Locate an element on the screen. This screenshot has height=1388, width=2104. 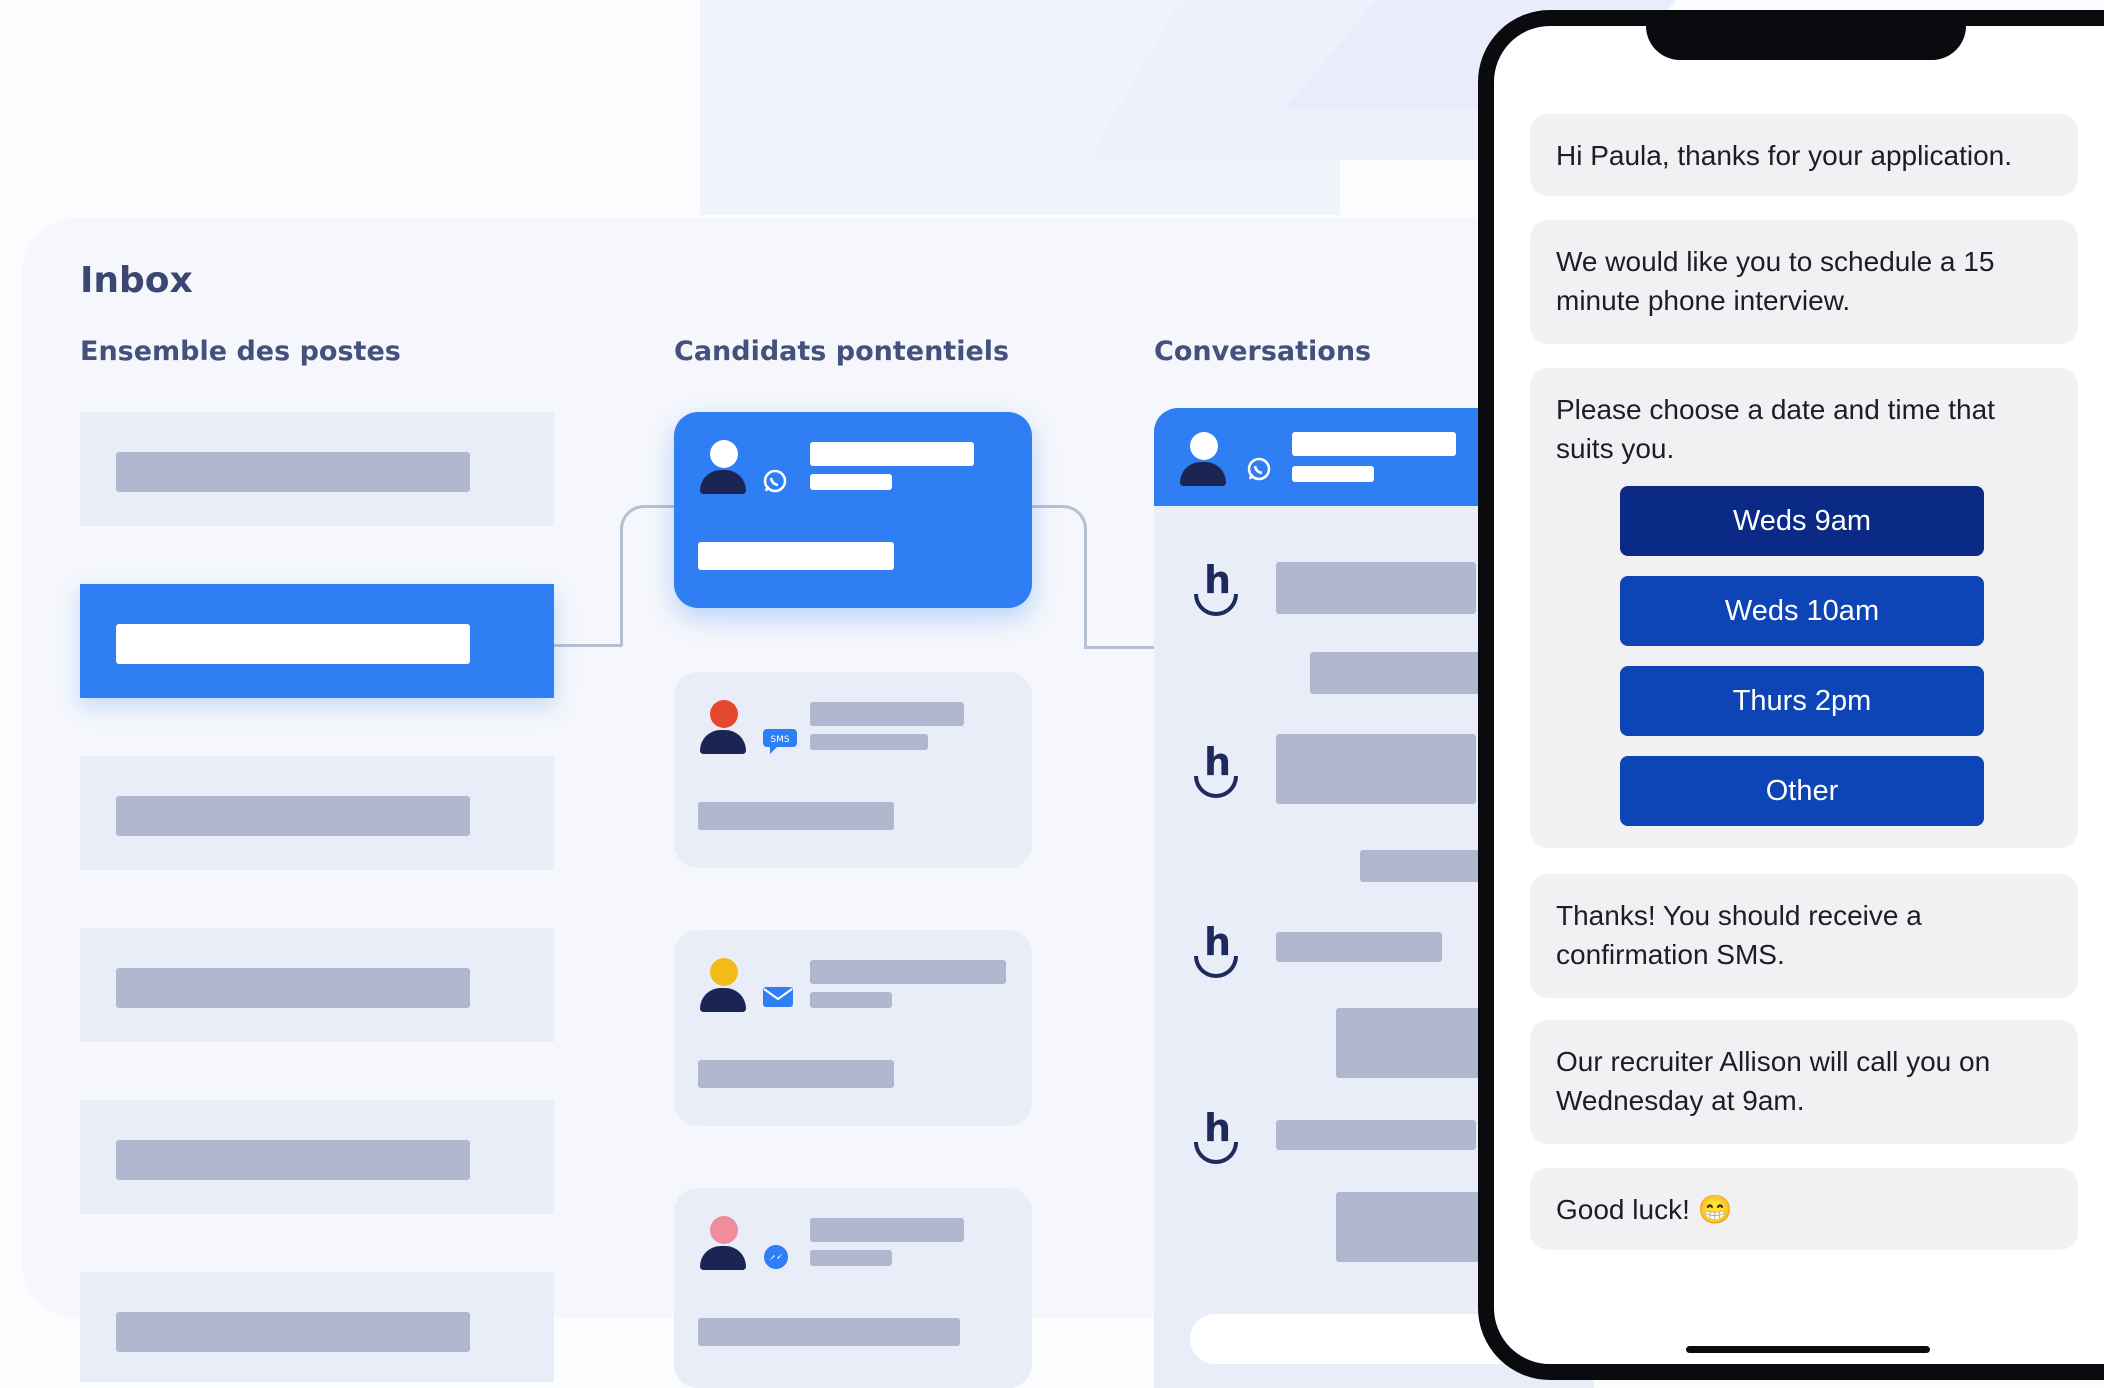
sms-icon: SMS is located at coordinates (780, 743).